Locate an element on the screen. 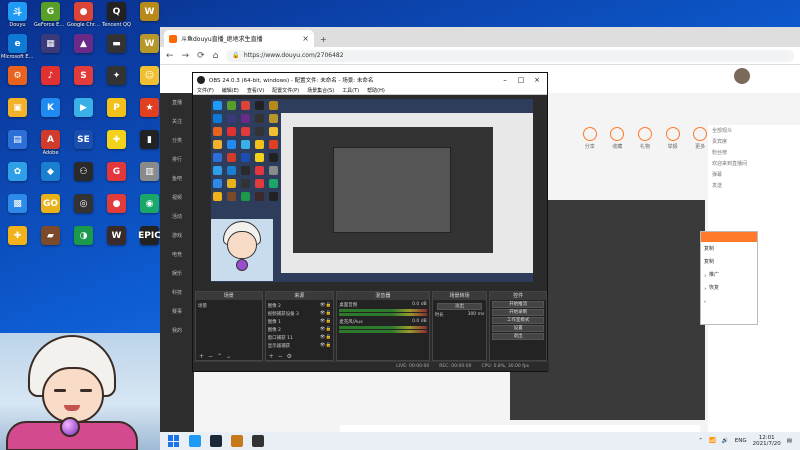  control-button: 工作室模式 is located at coordinates (518, 320).